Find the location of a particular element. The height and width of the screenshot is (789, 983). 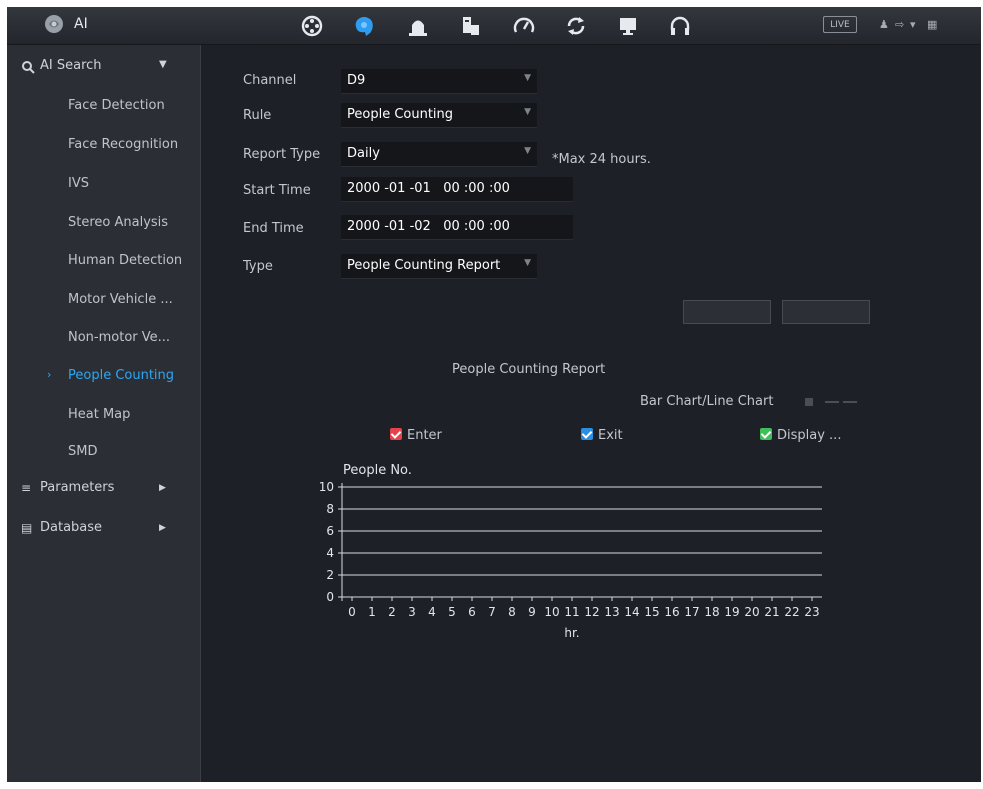

end-time-input: 2000 -01 -02 00 :00 :00 is located at coordinates (457, 227).